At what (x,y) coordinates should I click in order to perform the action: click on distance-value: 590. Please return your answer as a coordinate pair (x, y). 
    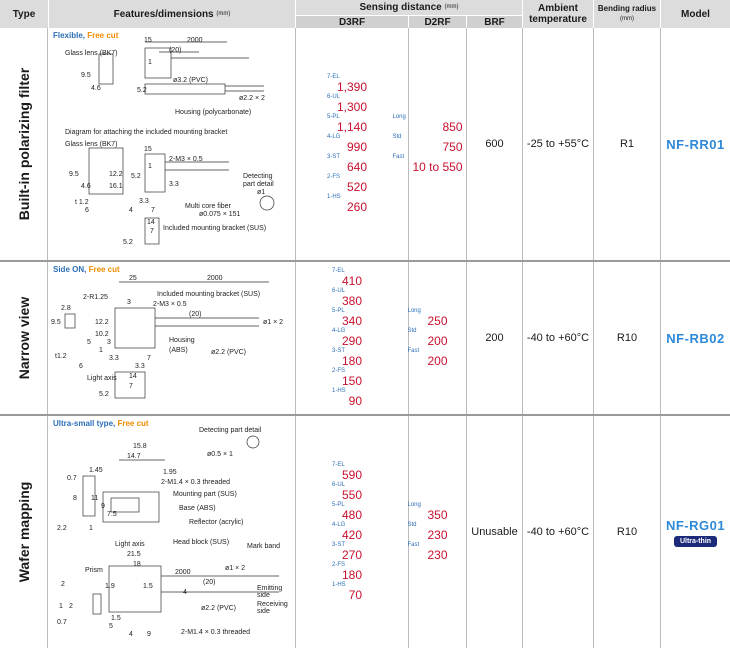
    Looking at the image, I should click on (352, 475).